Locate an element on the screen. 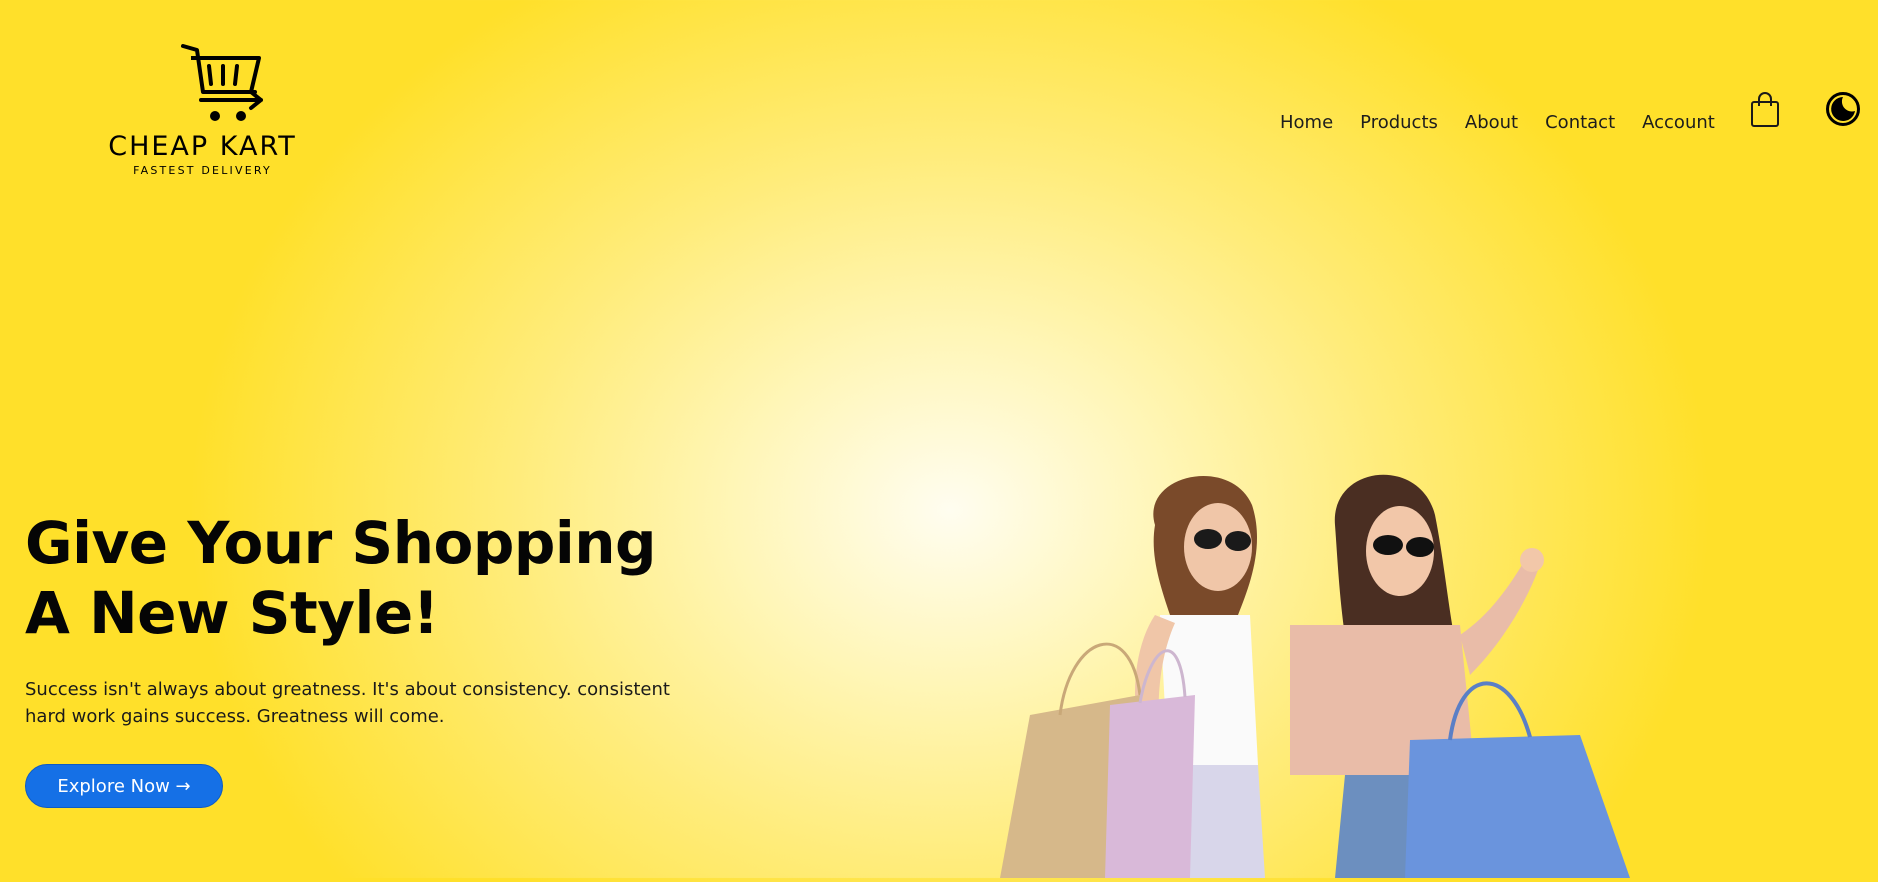 This screenshot has height=882, width=1878. nav-home-link: Home is located at coordinates (1306, 122).